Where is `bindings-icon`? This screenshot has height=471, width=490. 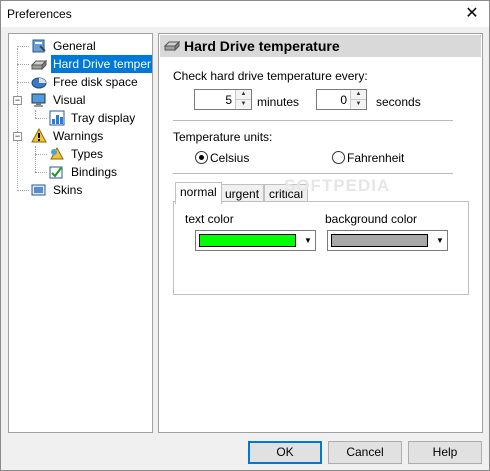 bindings-icon is located at coordinates (56, 172).